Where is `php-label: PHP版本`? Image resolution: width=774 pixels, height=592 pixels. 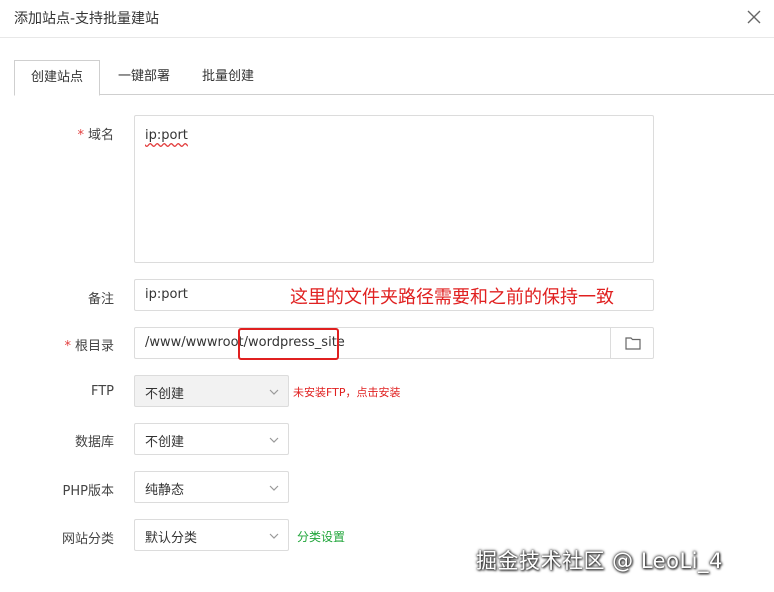
php-label: PHP版本 is located at coordinates (88, 491).